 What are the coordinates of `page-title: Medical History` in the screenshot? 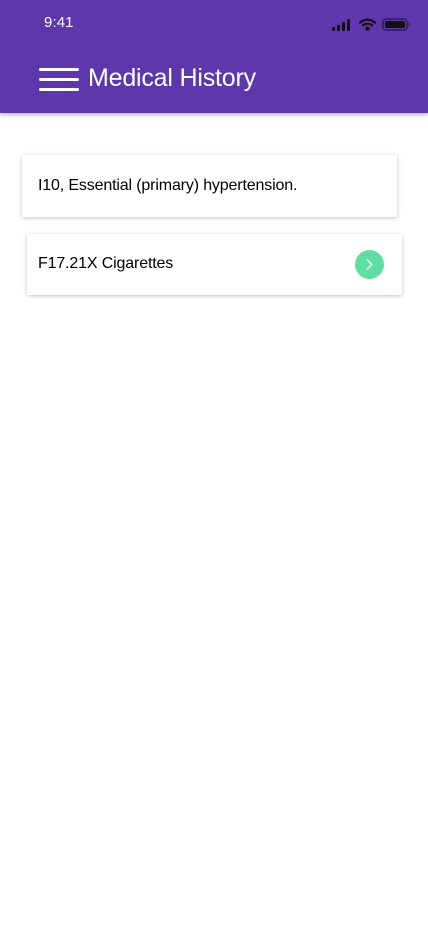 It's located at (172, 78).